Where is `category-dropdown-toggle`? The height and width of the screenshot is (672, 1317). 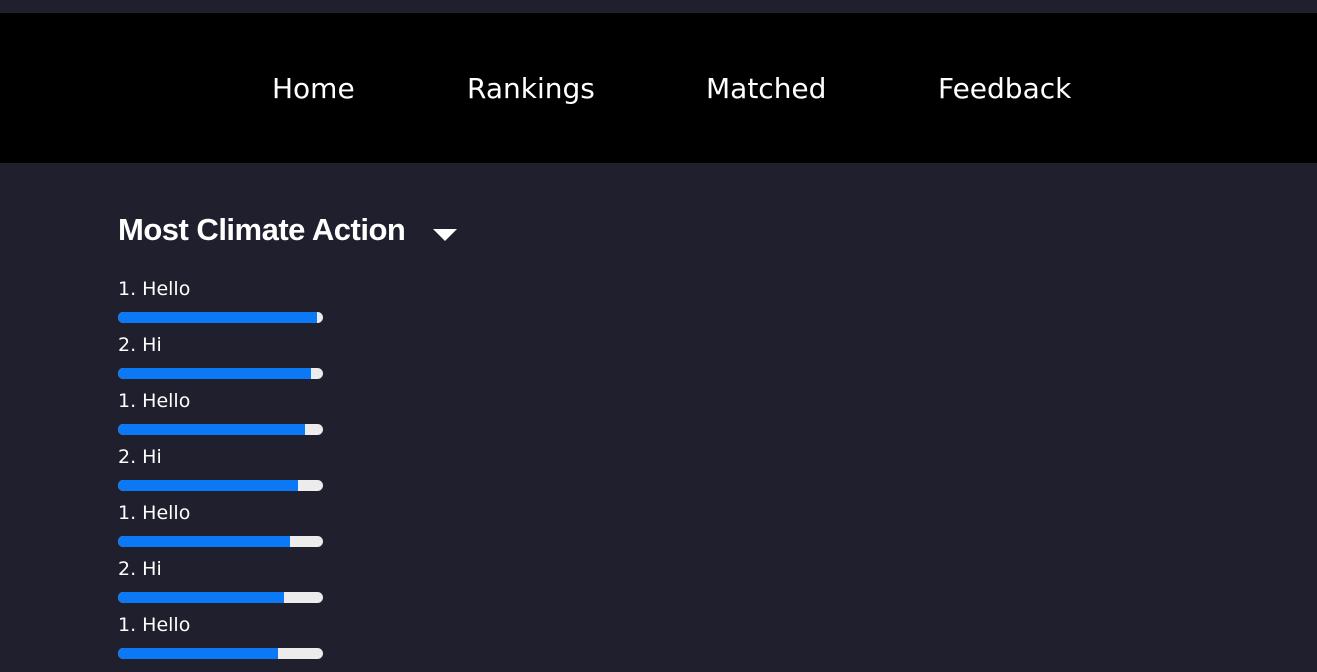 category-dropdown-toggle is located at coordinates (445, 234).